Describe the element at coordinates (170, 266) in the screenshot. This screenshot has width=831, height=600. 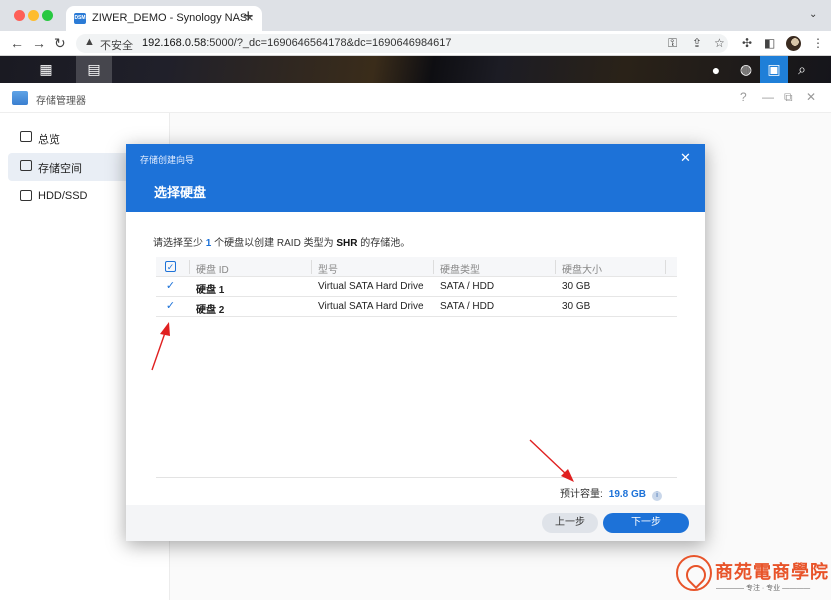
I see `select-all-checkbox: ✓` at that location.